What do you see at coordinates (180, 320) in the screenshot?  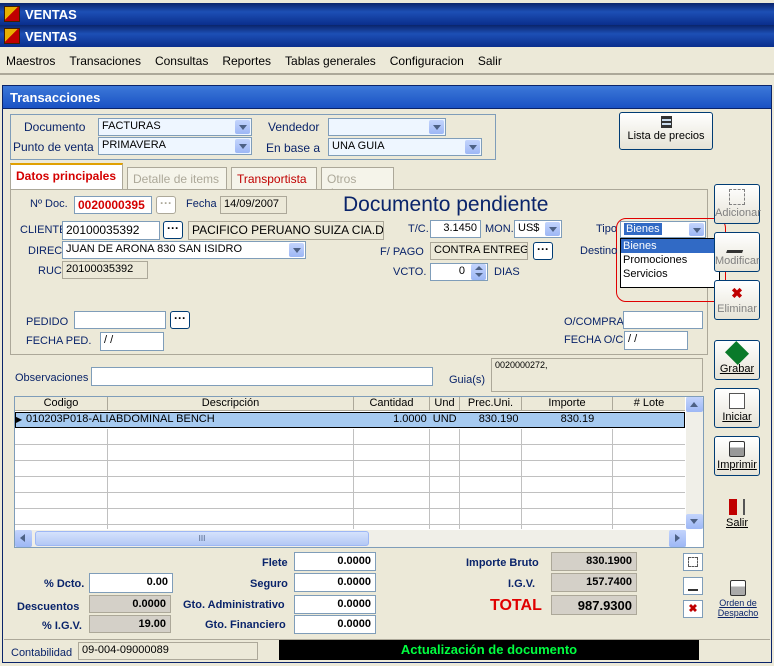 I see `pedido-lookup-button: ···` at bounding box center [180, 320].